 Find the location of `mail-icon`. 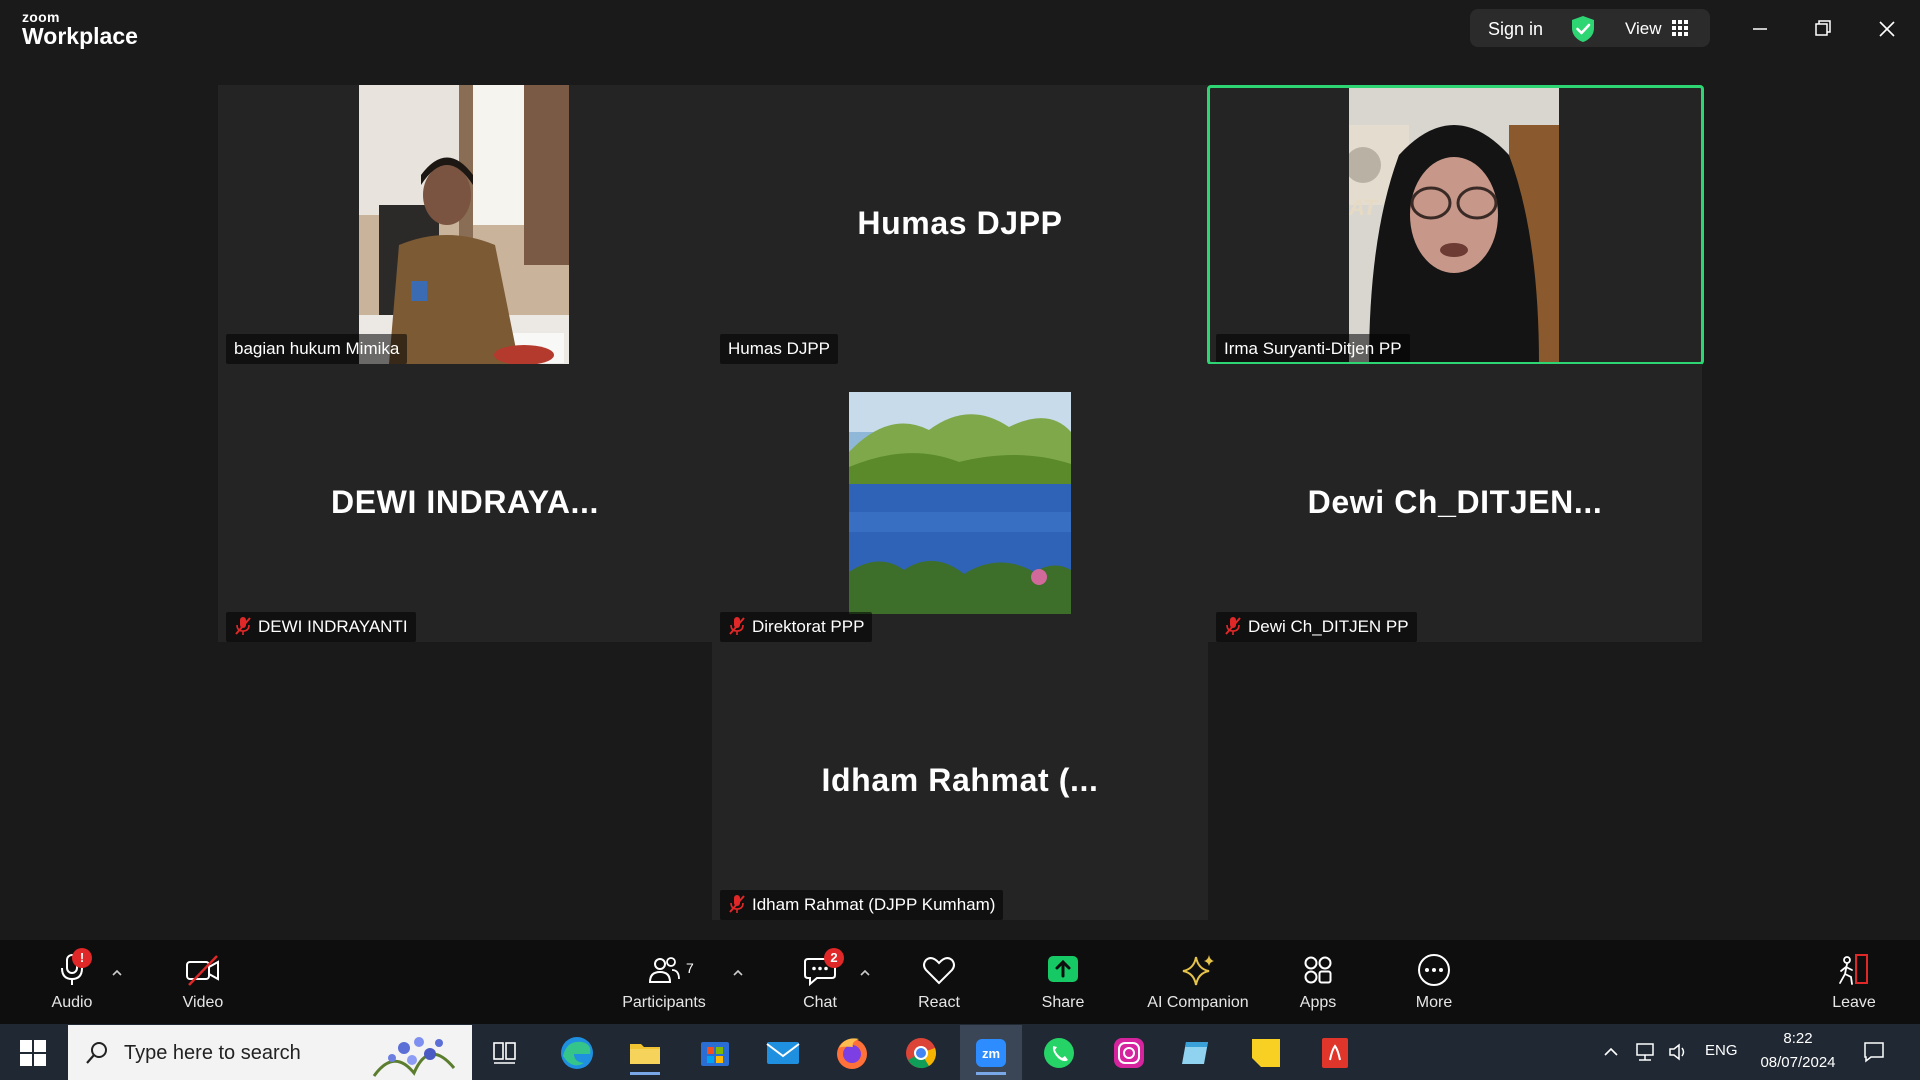

mail-icon is located at coordinates (783, 1053).